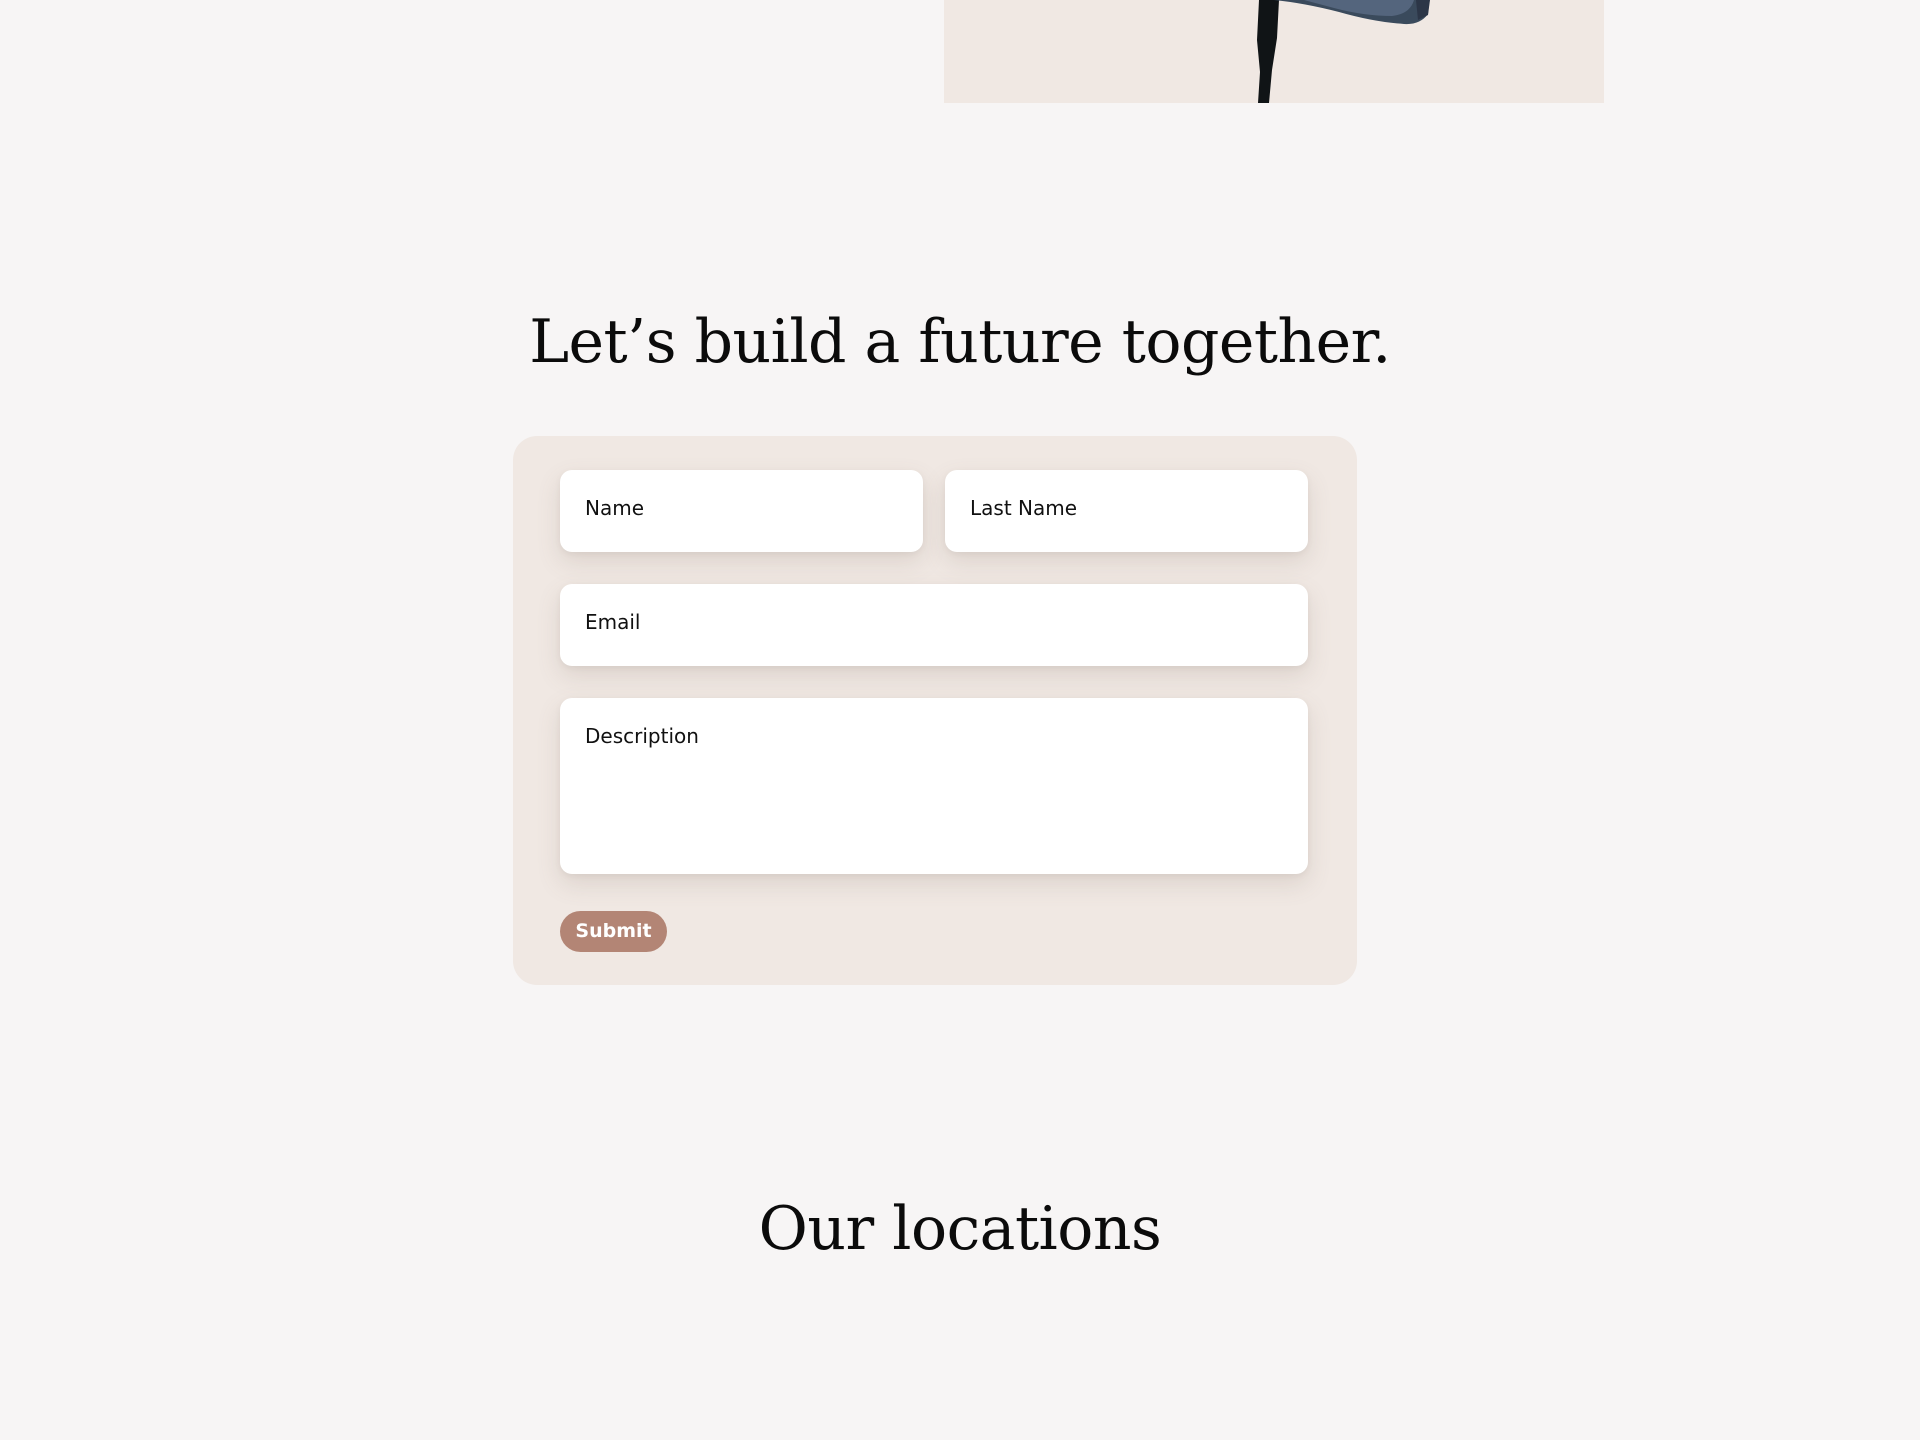 This screenshot has width=1920, height=1440. I want to click on locations-heading: Our locations, so click(960, 1229).